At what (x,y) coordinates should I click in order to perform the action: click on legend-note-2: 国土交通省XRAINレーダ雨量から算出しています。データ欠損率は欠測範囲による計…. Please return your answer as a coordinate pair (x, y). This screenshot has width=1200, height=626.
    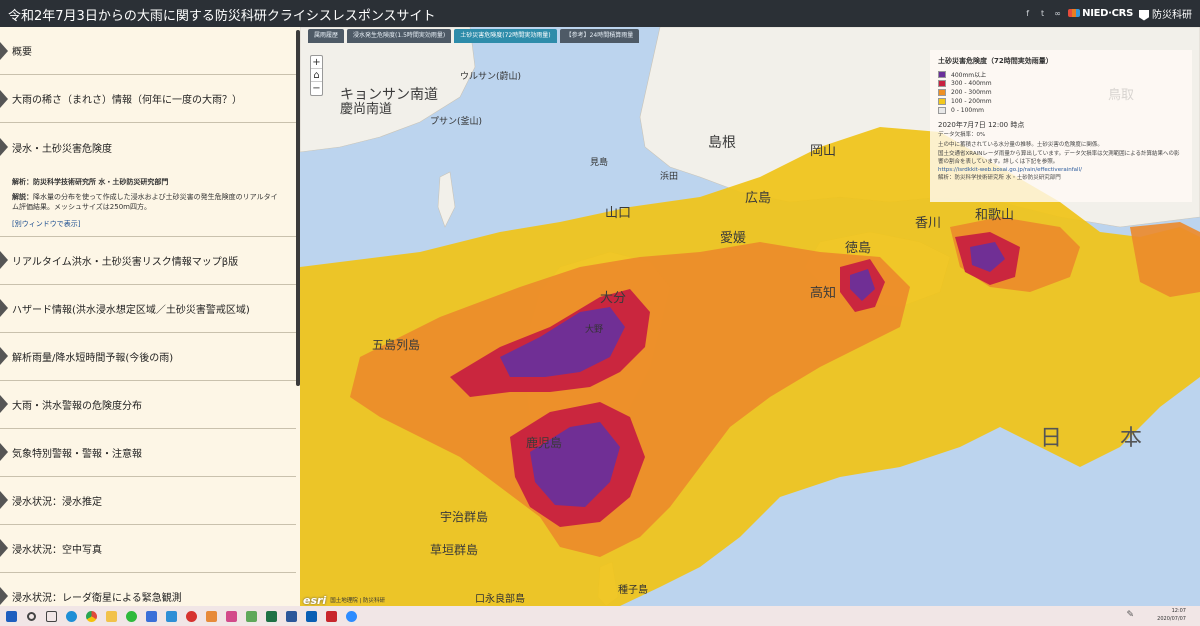
    Looking at the image, I should click on (1059, 158).